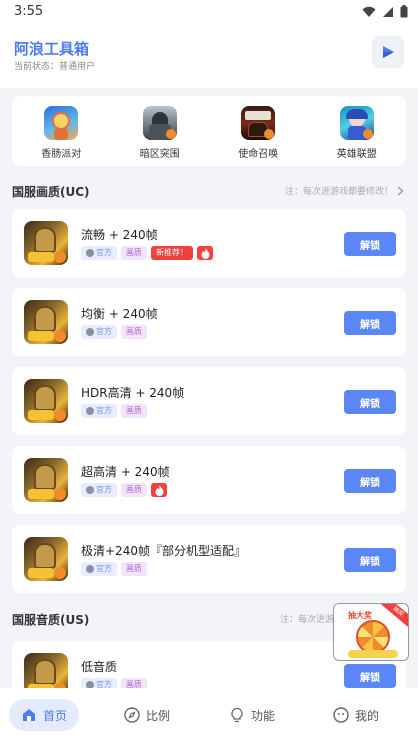 Image resolution: width=418 pixels, height=744 pixels. I want to click on nav-label: 首页, so click(55, 715).